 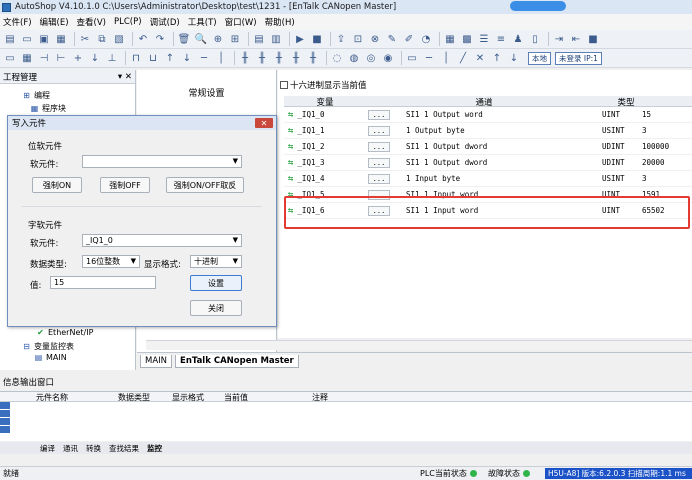 I want to click on io-row: ⇆ _IQ1_4... 1 Input byte USINT 3, so click(x=488, y=179).